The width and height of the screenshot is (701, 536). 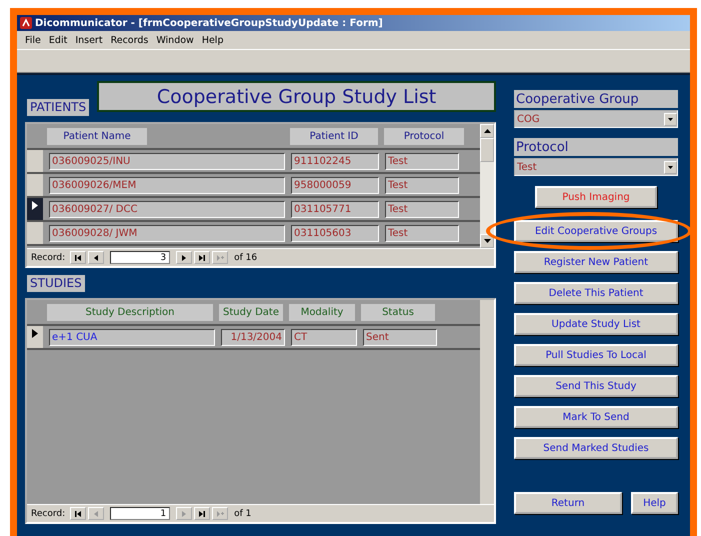 I want to click on table-cell: Sent, so click(x=400, y=337).